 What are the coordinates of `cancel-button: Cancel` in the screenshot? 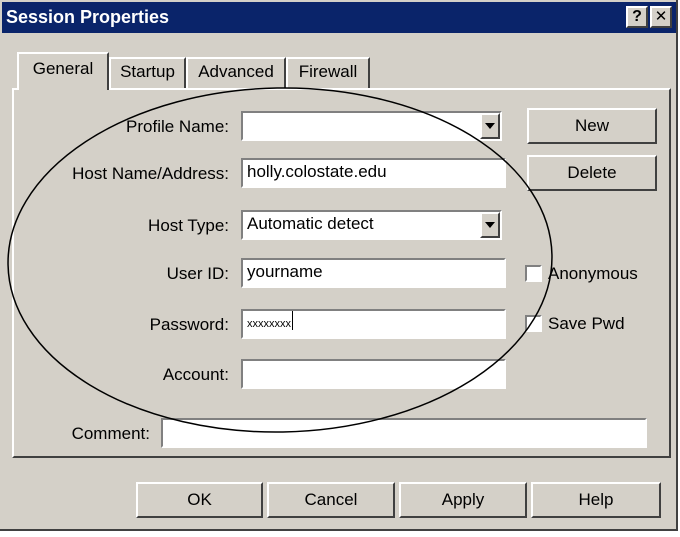 It's located at (331, 500).